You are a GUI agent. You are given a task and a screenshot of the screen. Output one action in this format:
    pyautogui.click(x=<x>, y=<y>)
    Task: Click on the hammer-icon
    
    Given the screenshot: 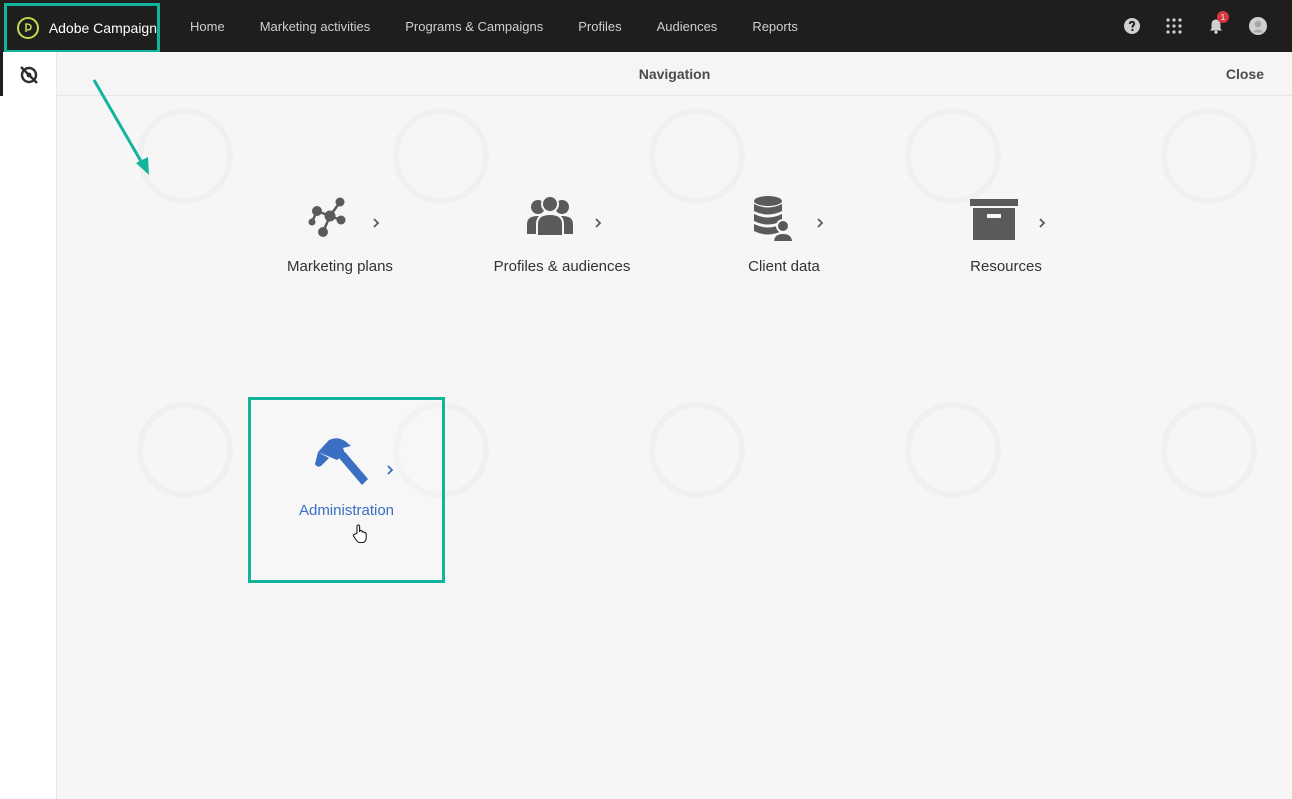 What is the action you would take?
    pyautogui.click(x=343, y=461)
    